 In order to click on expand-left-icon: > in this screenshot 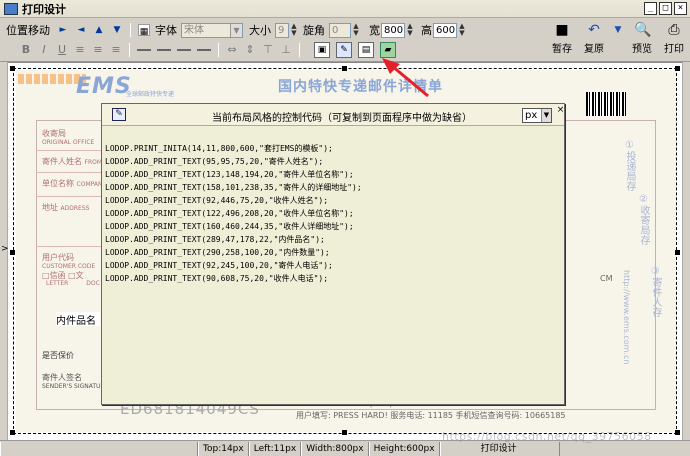, I will do `click(5, 249)`.